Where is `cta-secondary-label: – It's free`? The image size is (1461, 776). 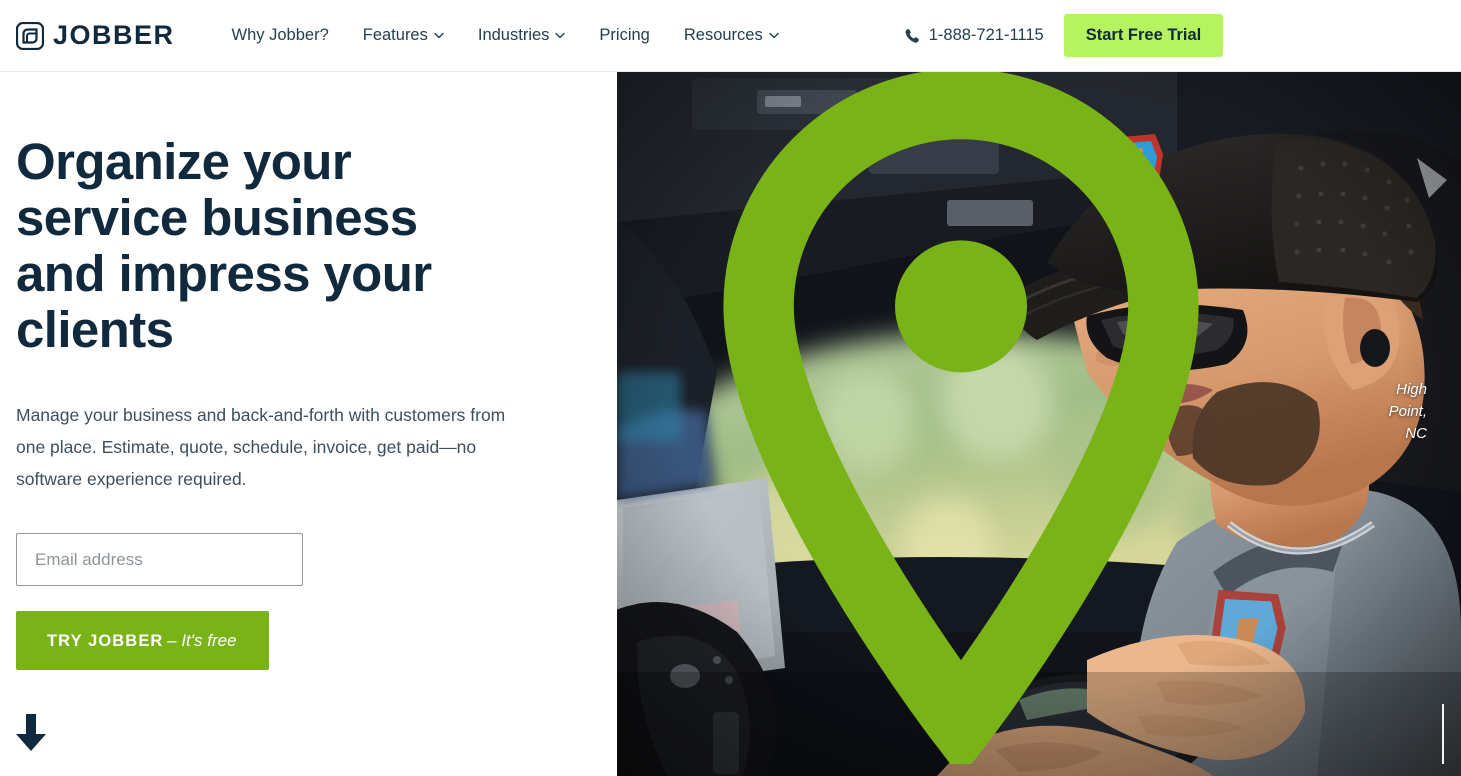 cta-secondary-label: – It's free is located at coordinates (202, 640).